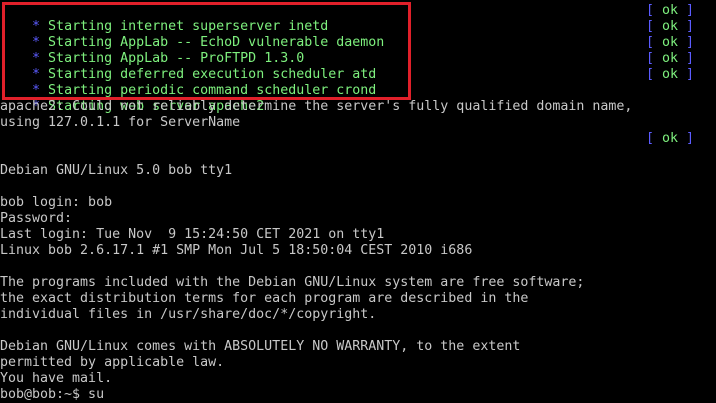 The width and height of the screenshot is (716, 403). I want to click on apache-warning-line: using 127.0.1.1 for ServerName, so click(120, 122).